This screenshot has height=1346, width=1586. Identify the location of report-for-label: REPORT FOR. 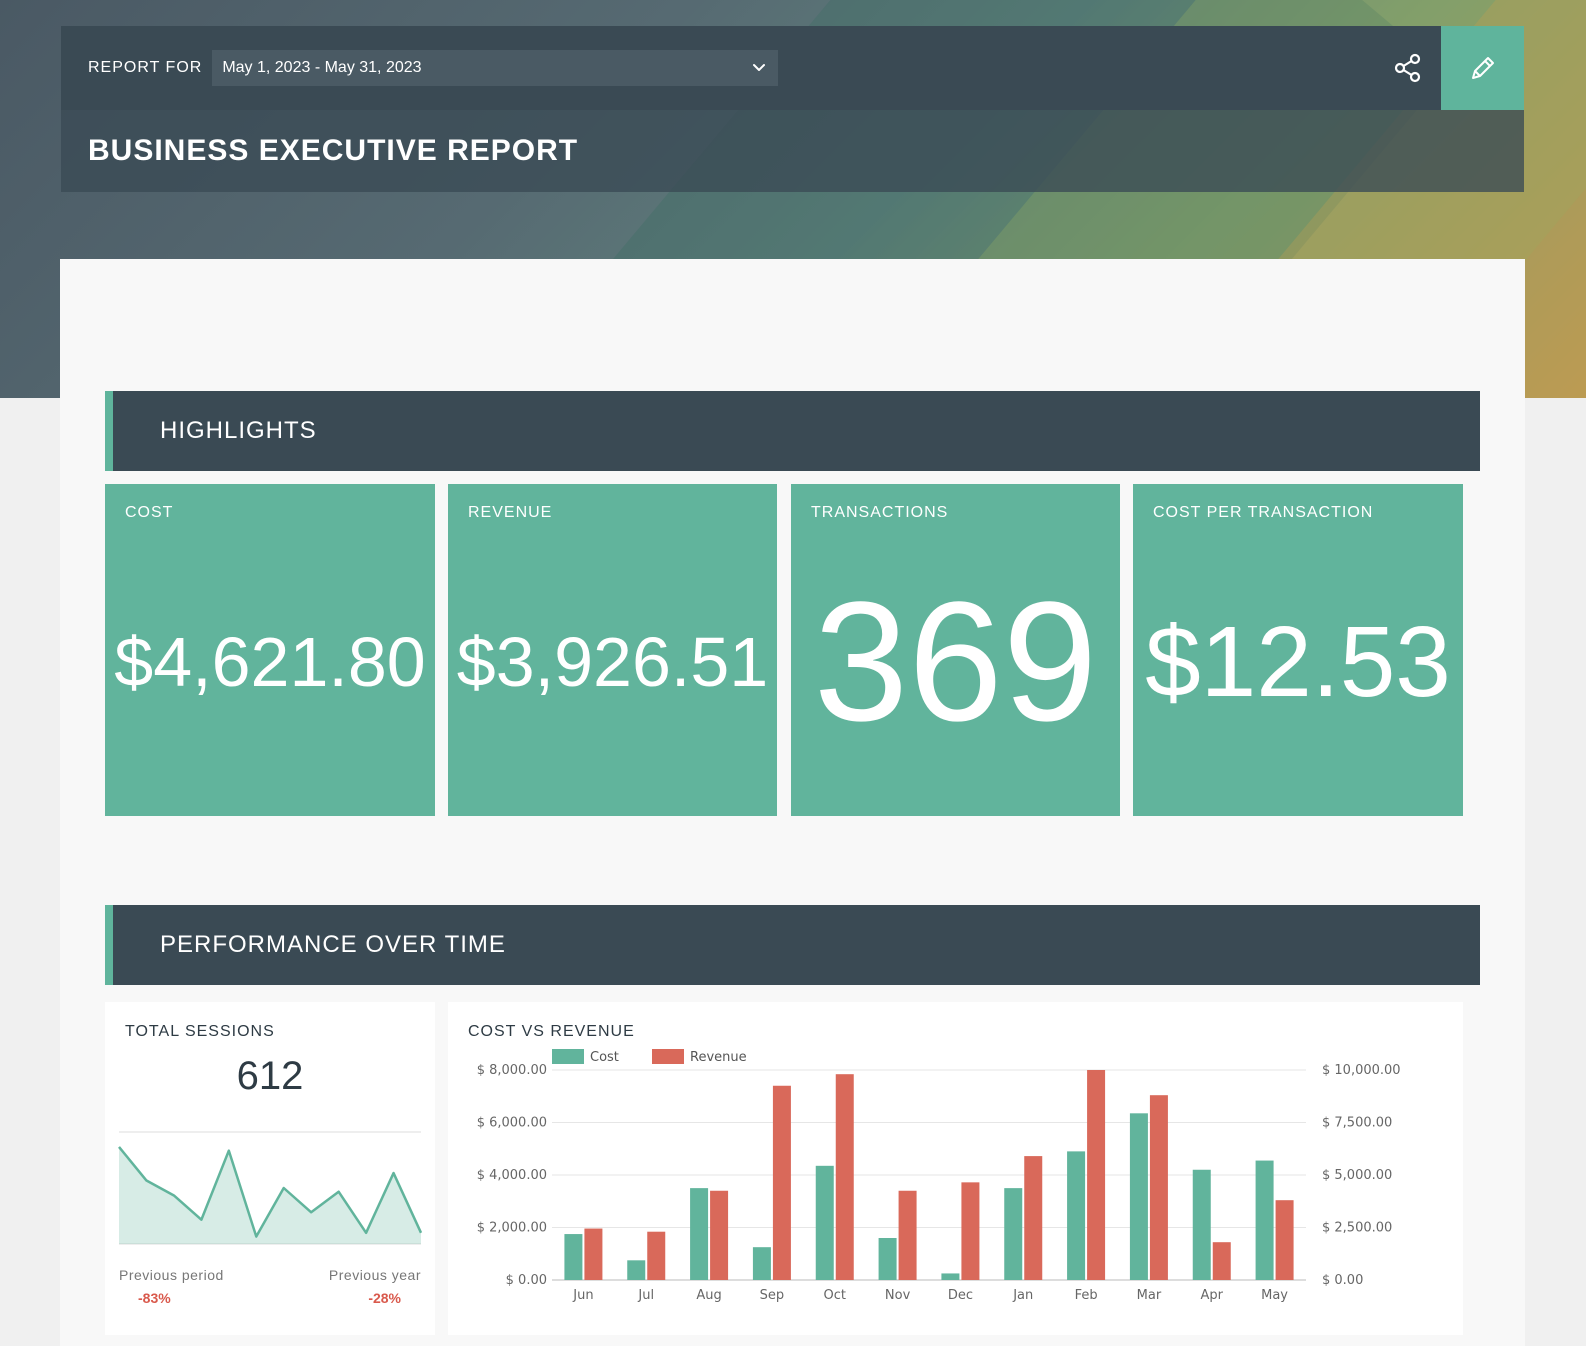
(145, 67).